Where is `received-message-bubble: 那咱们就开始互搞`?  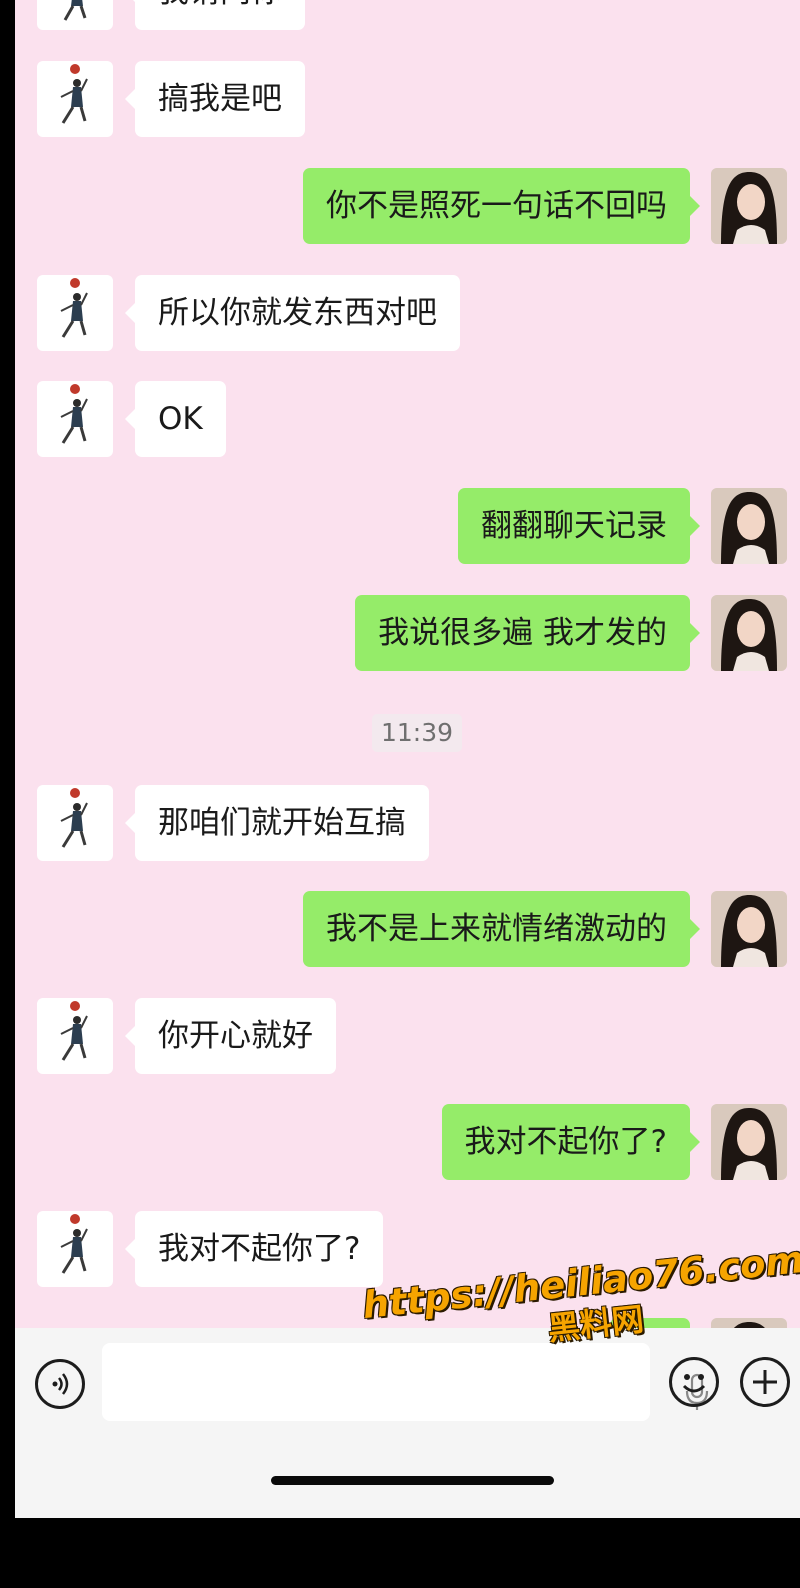
received-message-bubble: 那咱们就开始互搞 is located at coordinates (277, 823).